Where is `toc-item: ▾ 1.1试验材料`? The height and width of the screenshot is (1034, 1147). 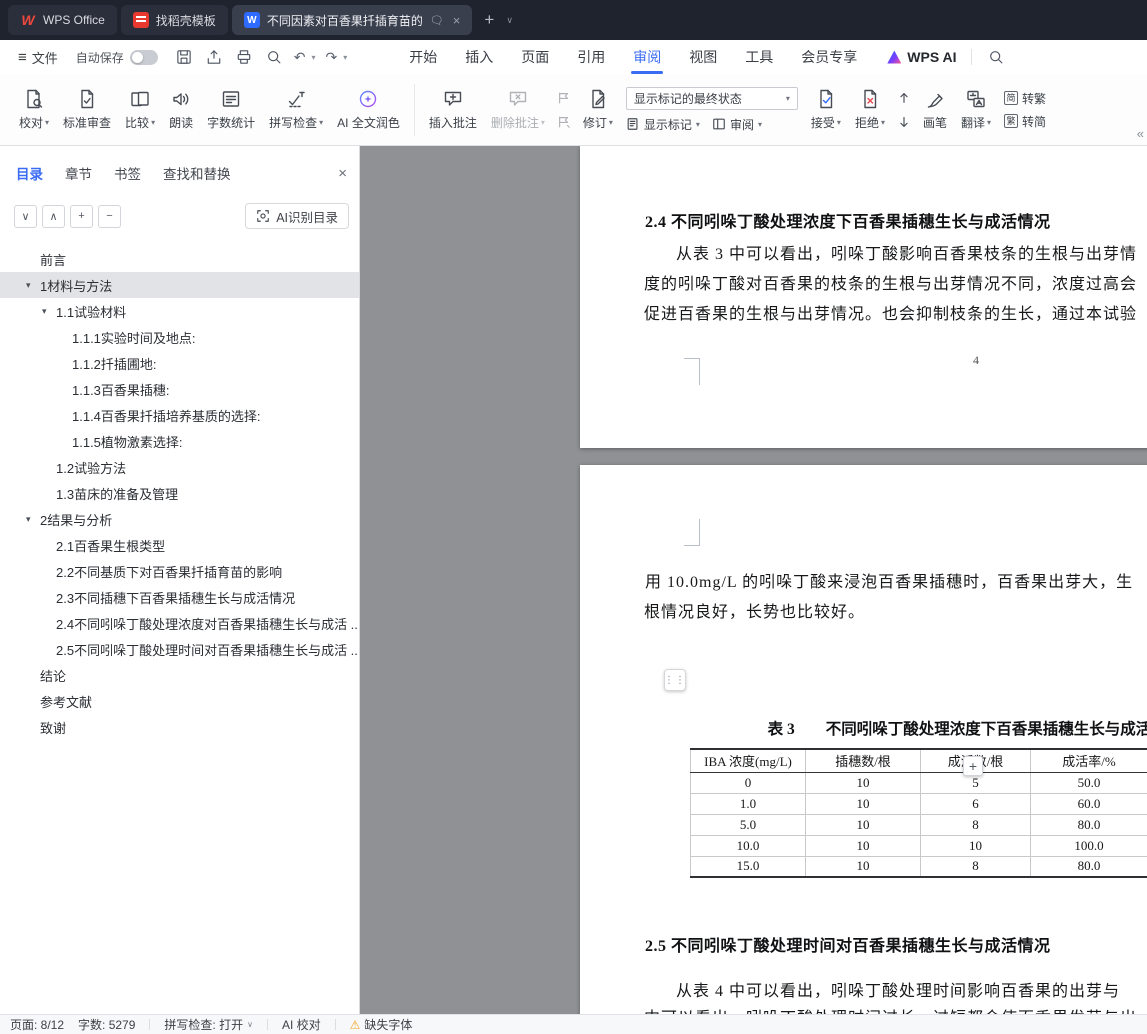 toc-item: ▾ 1.1试验材料 is located at coordinates (179, 311).